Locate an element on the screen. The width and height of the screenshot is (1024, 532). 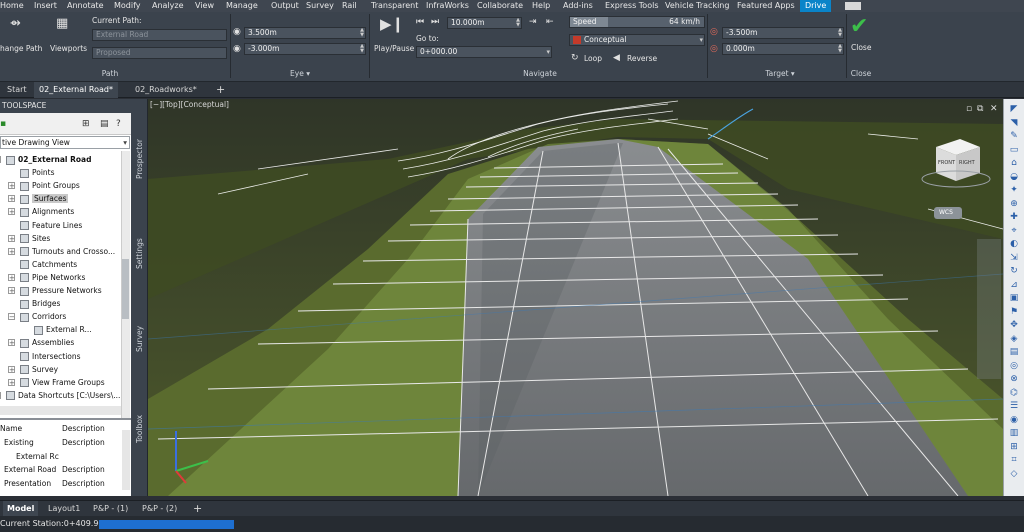
tree-item-intersections: Intersections is located at coordinates (50, 356).